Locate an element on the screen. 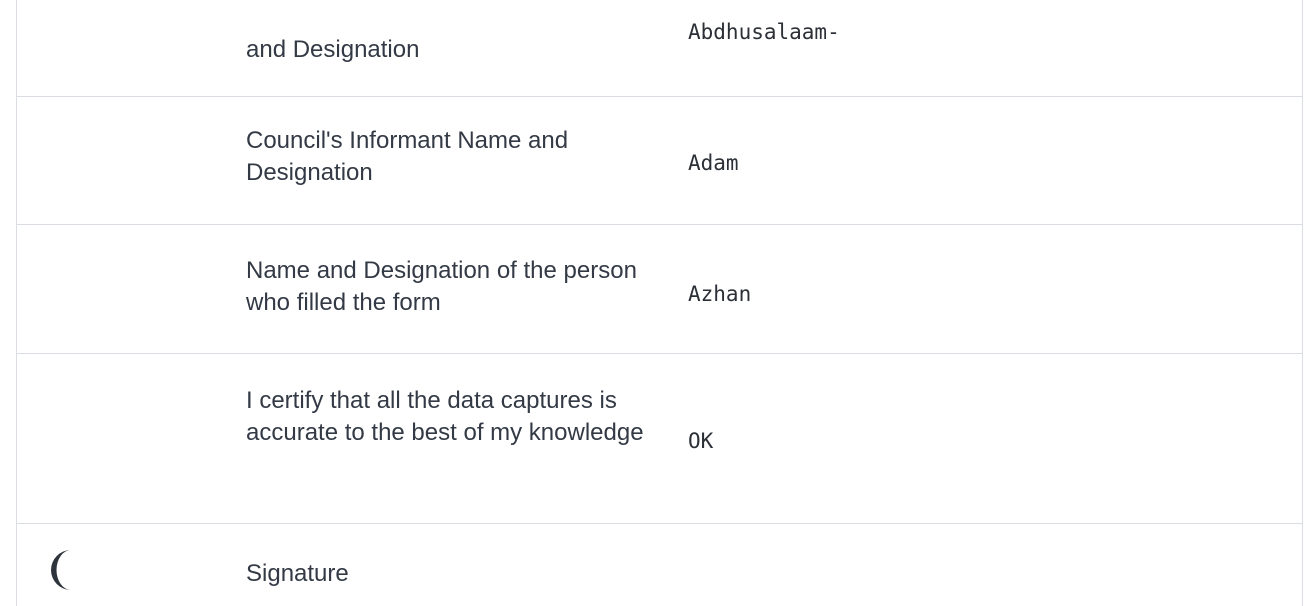 This screenshot has height=606, width=1308. table-row: Signature is located at coordinates (659, 565).